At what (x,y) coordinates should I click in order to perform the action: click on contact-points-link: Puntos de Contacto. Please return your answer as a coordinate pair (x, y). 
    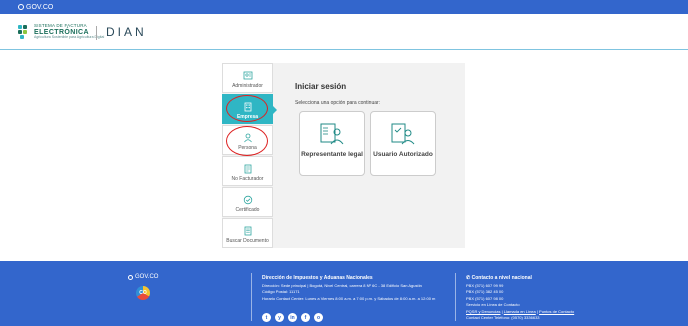
    Looking at the image, I should click on (556, 311).